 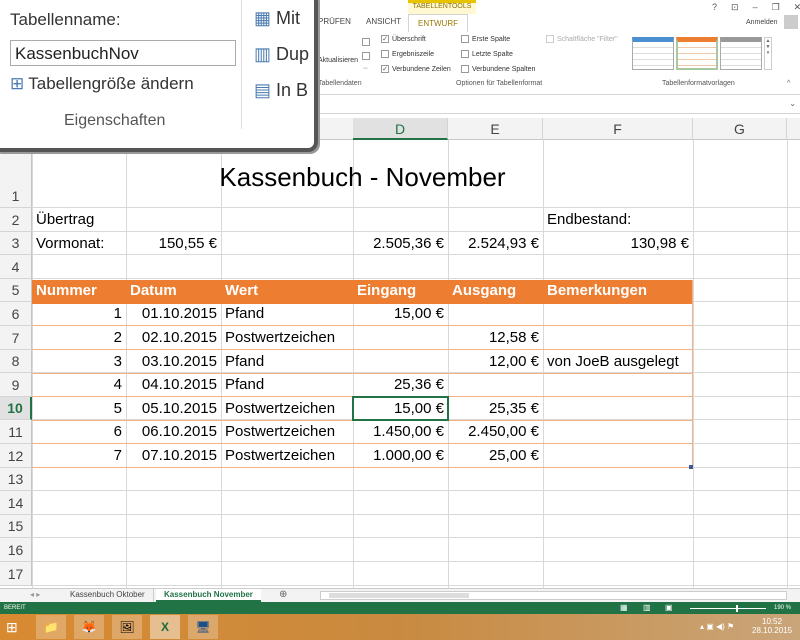 I want to click on row-header-4: 4, so click(x=16, y=267).